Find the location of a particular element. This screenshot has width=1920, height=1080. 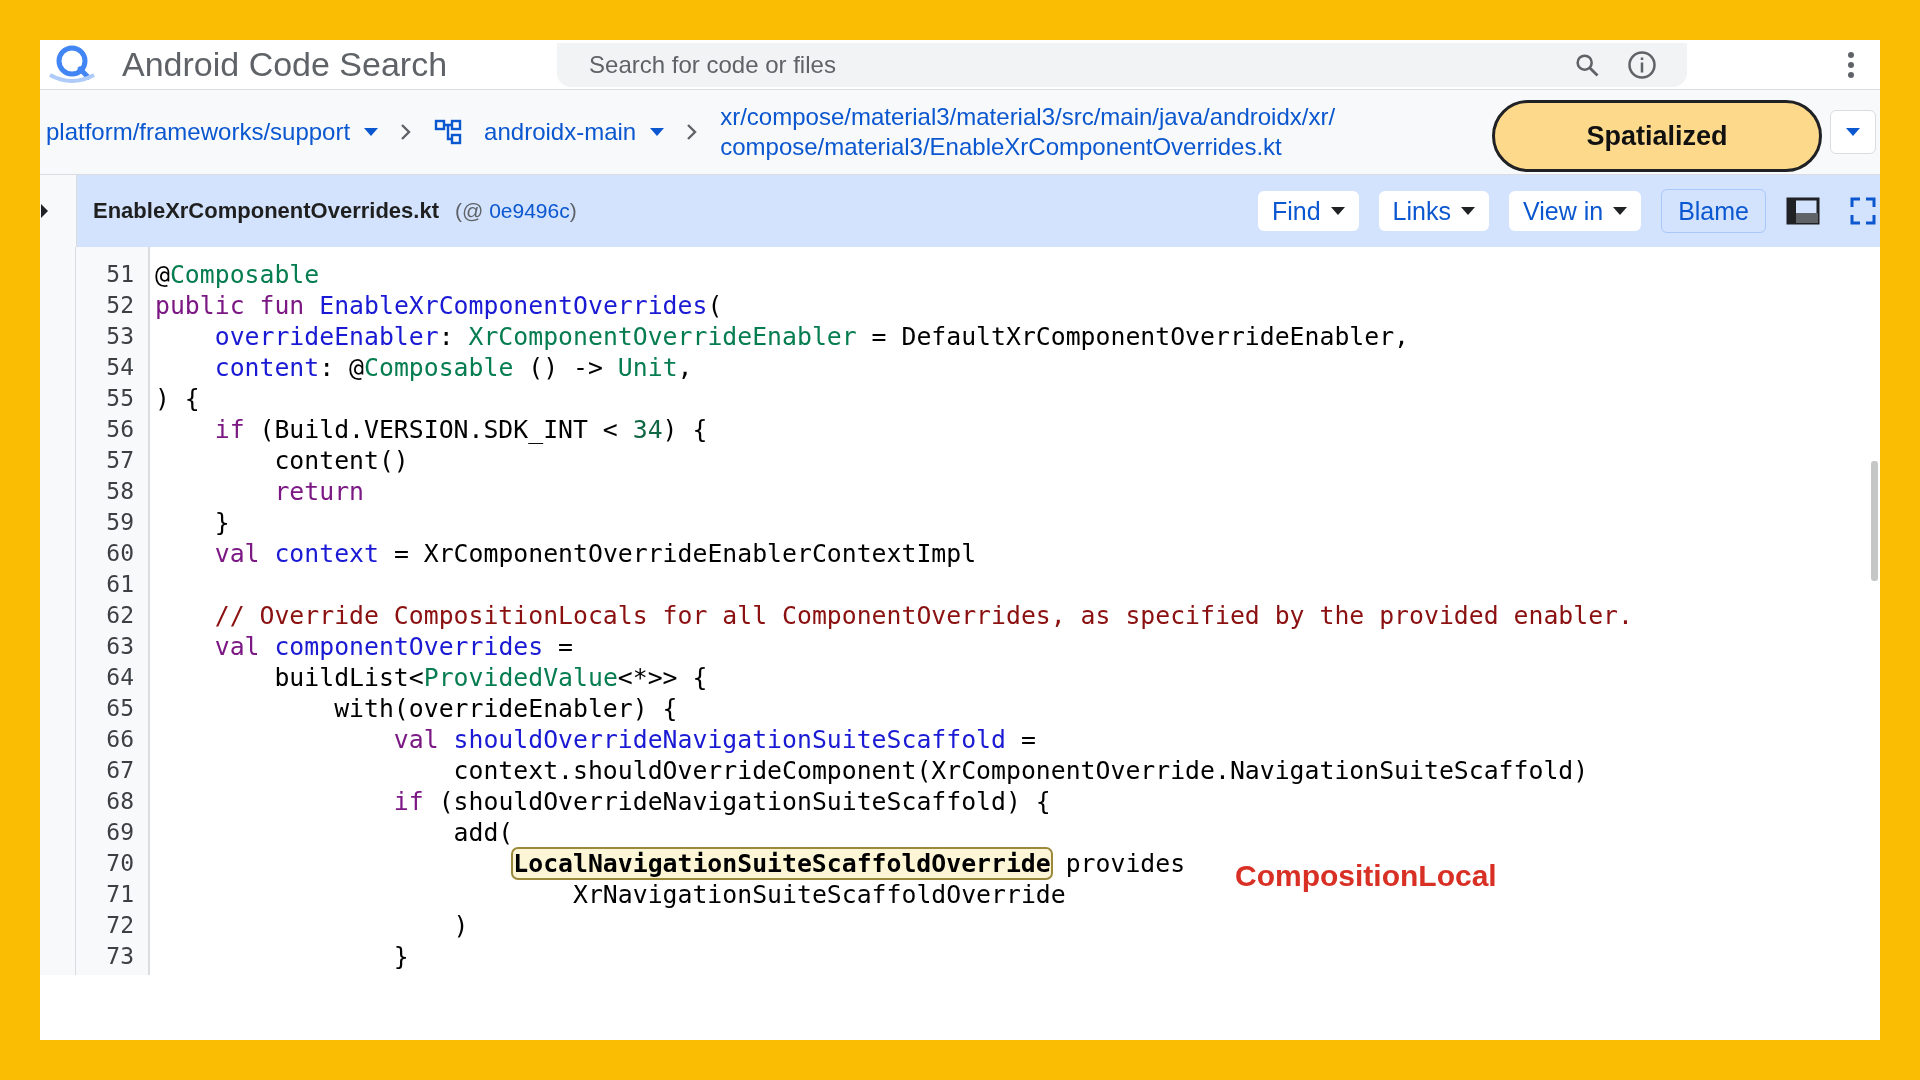

info-icon is located at coordinates (1642, 64).